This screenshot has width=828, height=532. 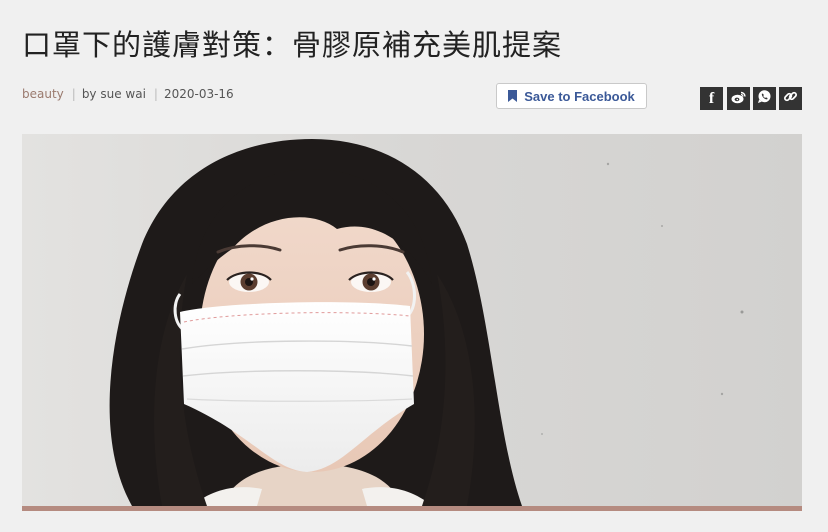 I want to click on author-label: by sue wai, so click(x=113, y=94).